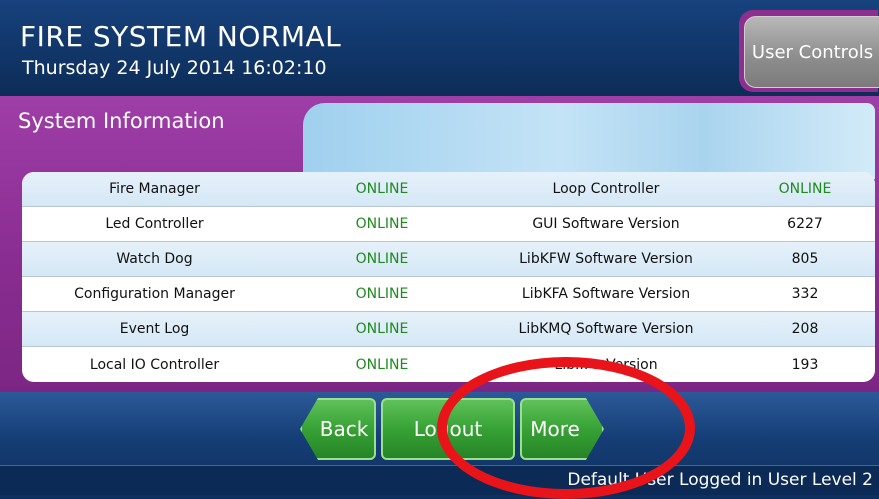 This screenshot has width=879, height=499. What do you see at coordinates (154, 259) in the screenshot?
I see `component-name: Watch Dog` at bounding box center [154, 259].